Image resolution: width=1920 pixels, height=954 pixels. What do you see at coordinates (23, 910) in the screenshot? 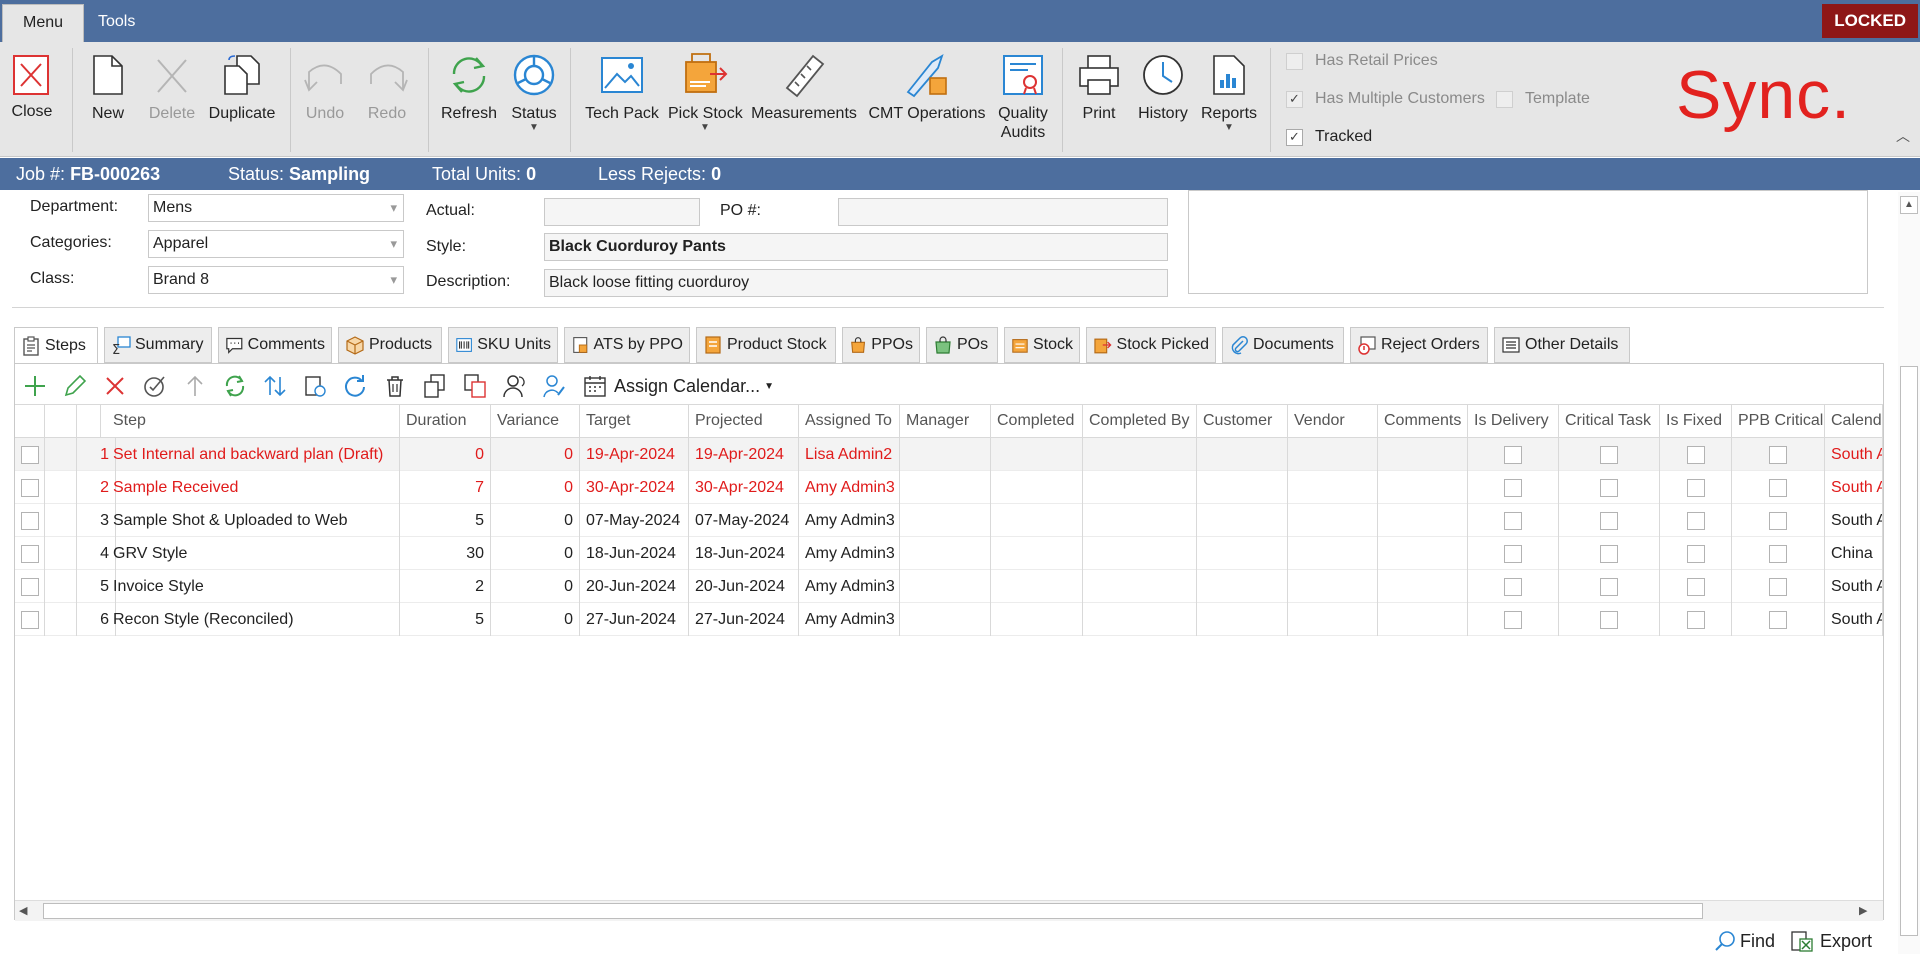
I see `scroll-left-icon: ◀` at bounding box center [23, 910].